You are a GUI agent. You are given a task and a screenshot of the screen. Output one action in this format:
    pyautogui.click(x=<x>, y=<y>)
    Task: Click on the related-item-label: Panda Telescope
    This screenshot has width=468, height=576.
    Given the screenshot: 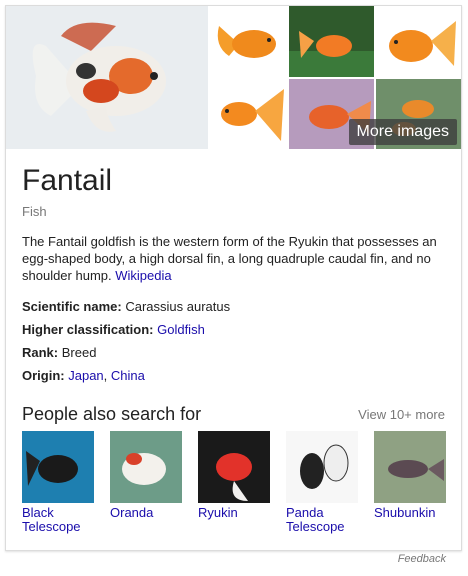 What is the action you would take?
    pyautogui.click(x=324, y=520)
    